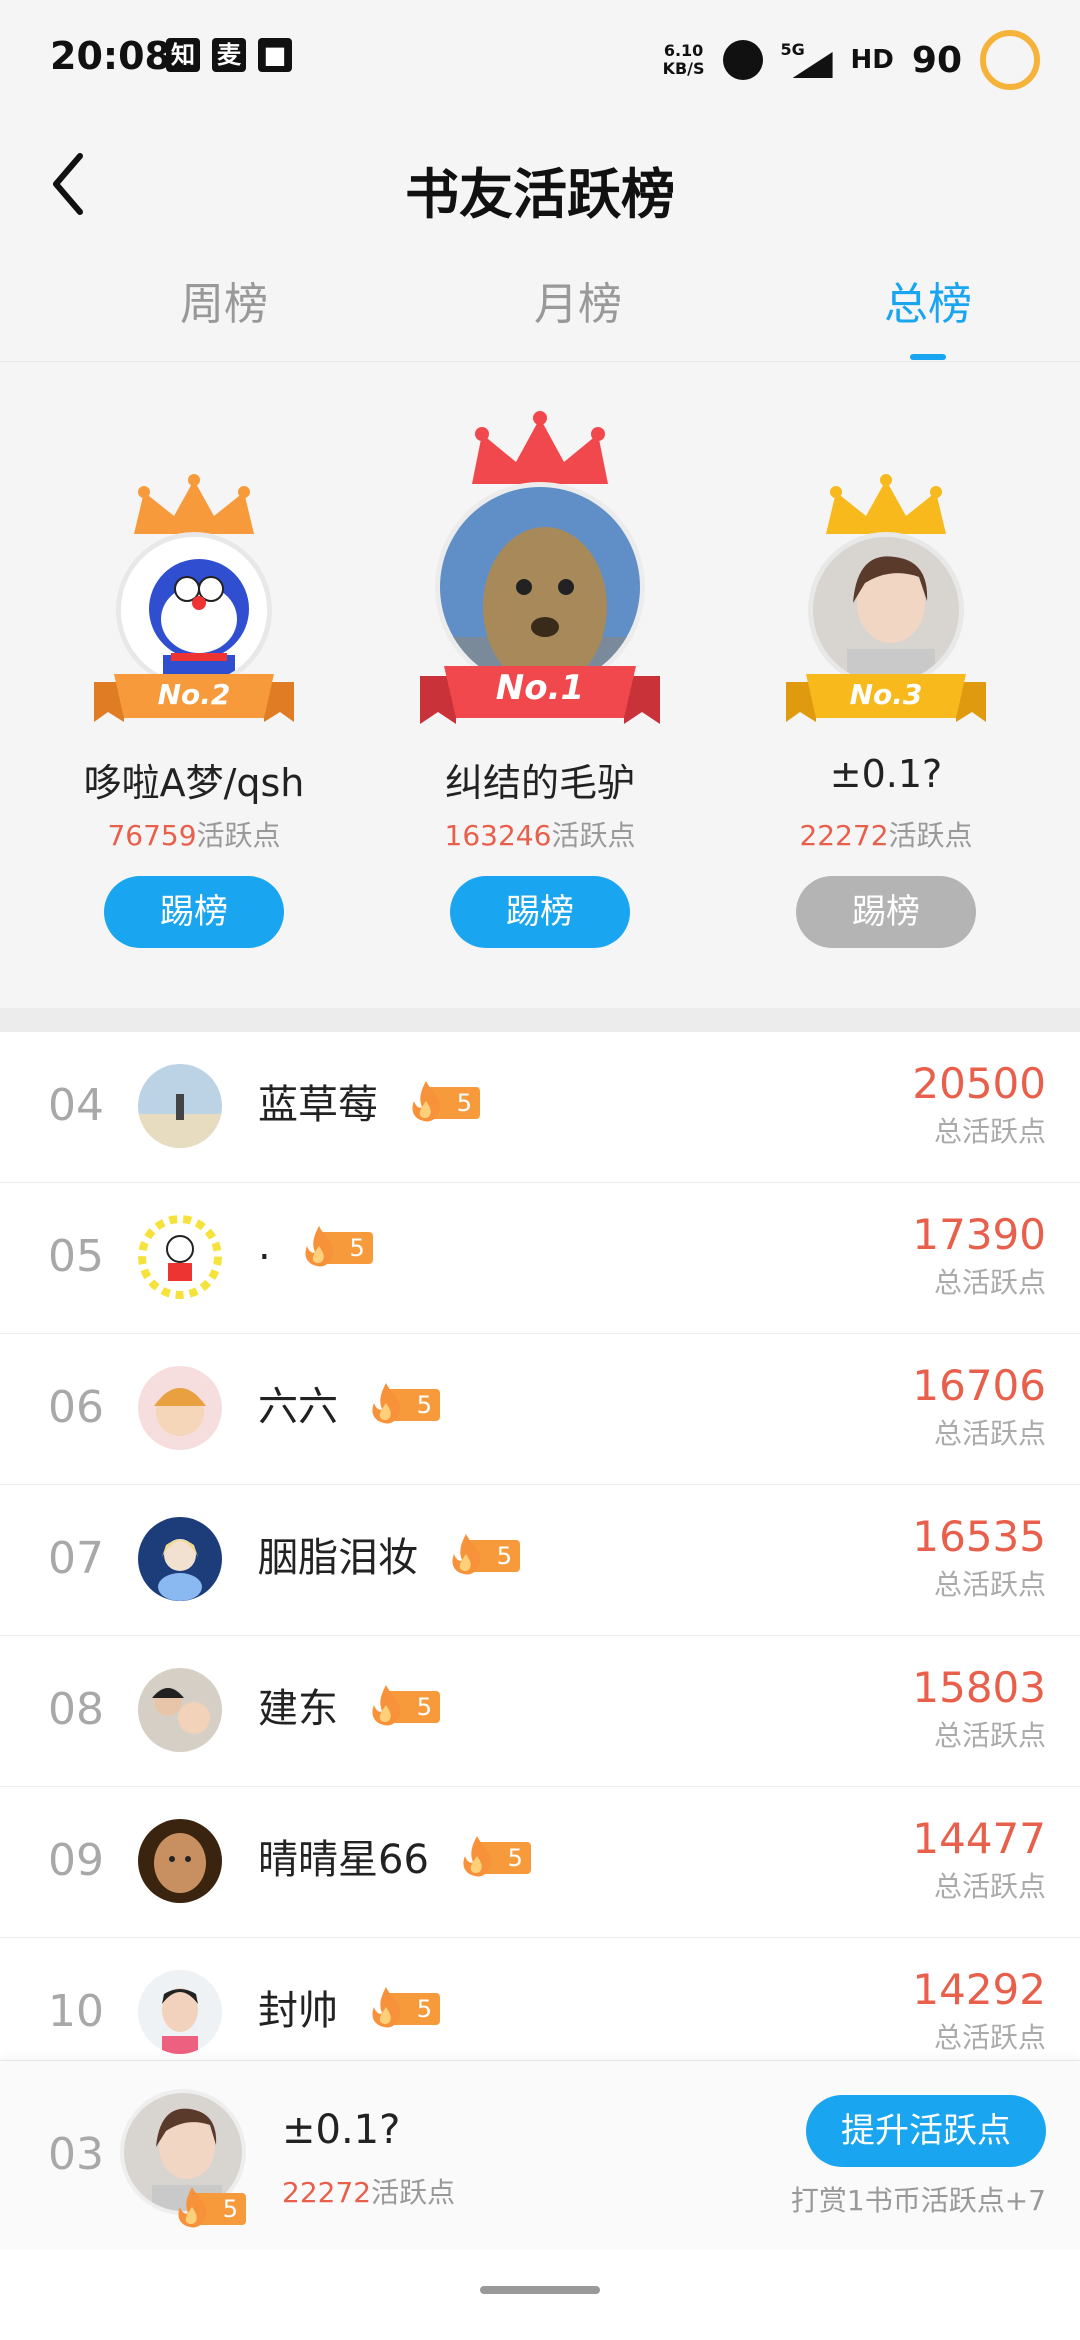  Describe the element at coordinates (76, 1709) in the screenshot. I see `rank-number: 08` at that location.